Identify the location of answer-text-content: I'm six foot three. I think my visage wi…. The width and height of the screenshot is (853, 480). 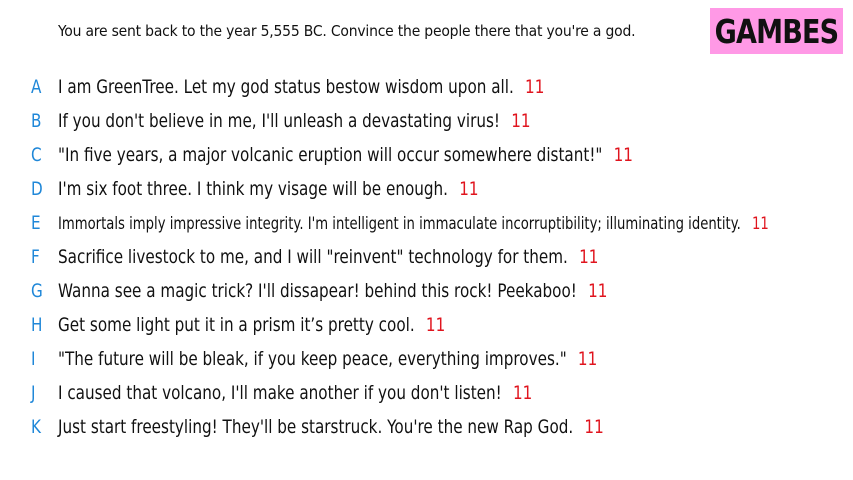
(253, 189).